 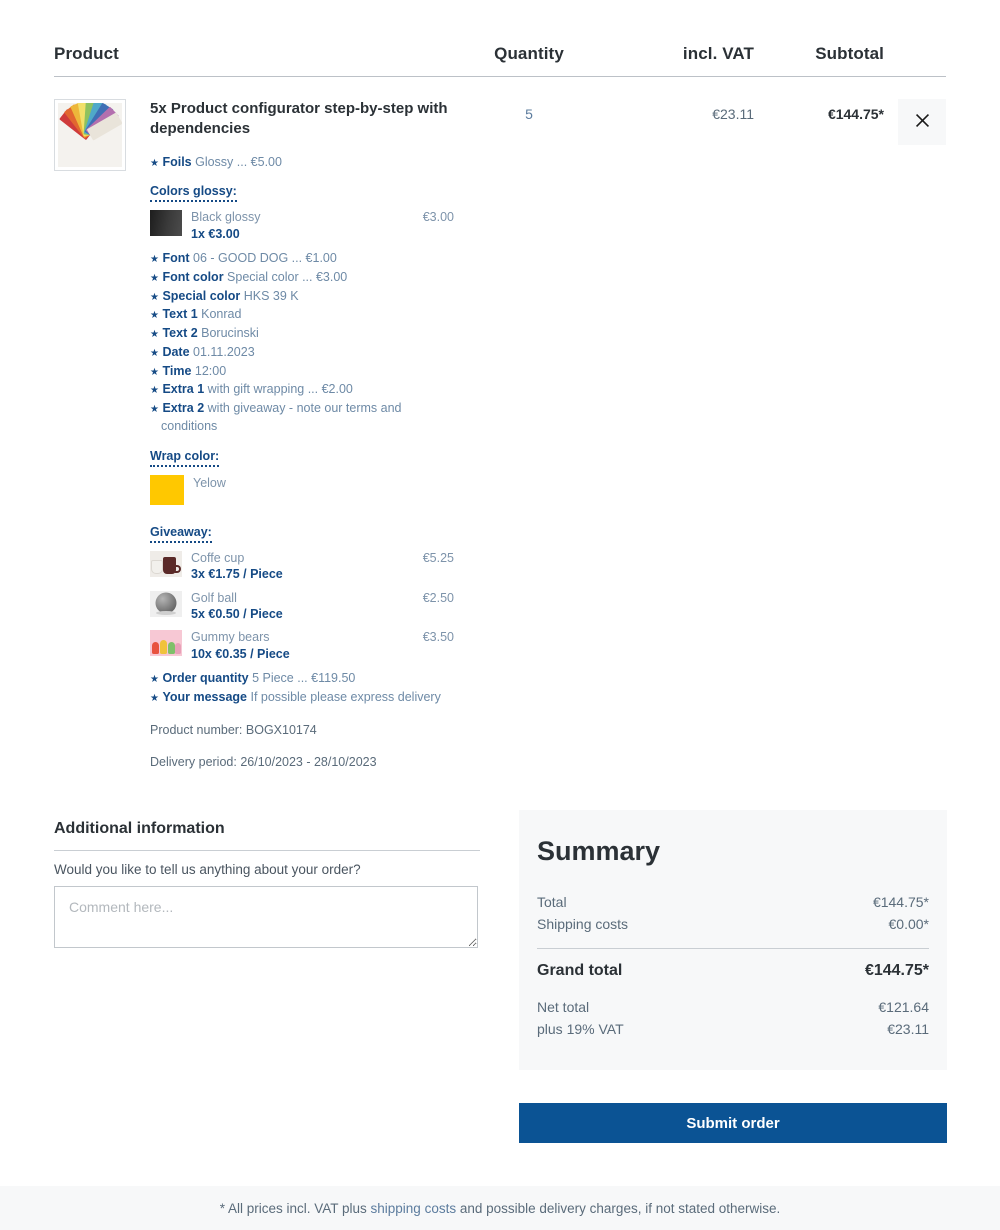 What do you see at coordinates (908, 1029) in the screenshot?
I see `summary-value: €23.11` at bounding box center [908, 1029].